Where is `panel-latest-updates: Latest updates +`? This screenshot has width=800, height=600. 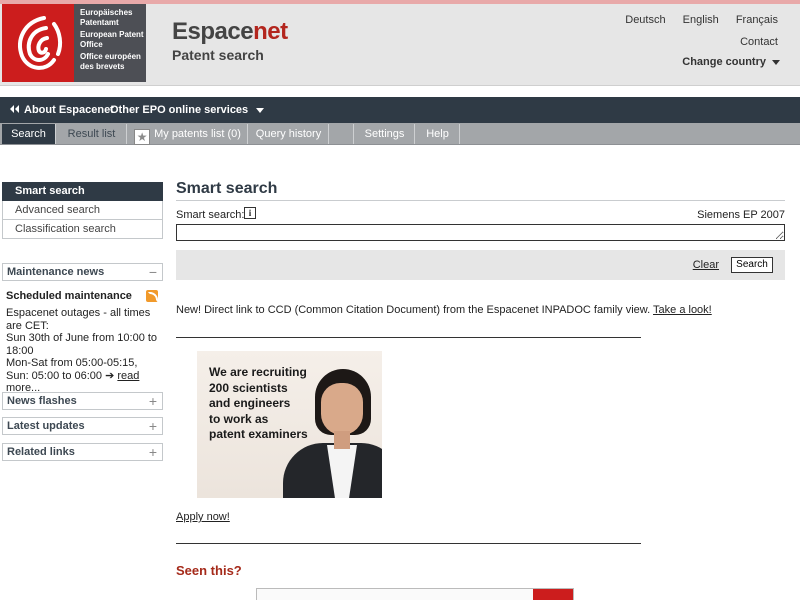 panel-latest-updates: Latest updates + is located at coordinates (82, 426).